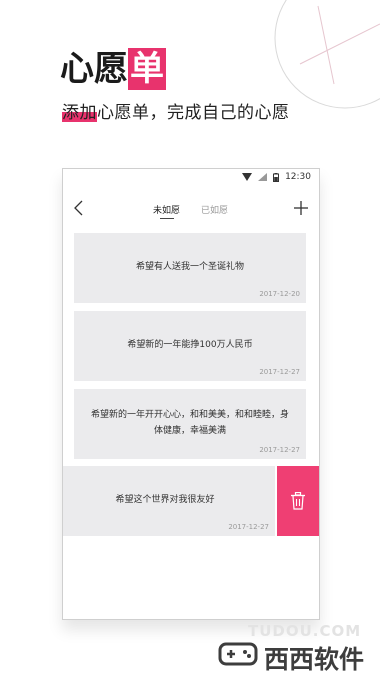 The height and width of the screenshot is (676, 380). Describe the element at coordinates (314, 659) in the screenshot. I see `watermark-text: 西西软件` at that location.